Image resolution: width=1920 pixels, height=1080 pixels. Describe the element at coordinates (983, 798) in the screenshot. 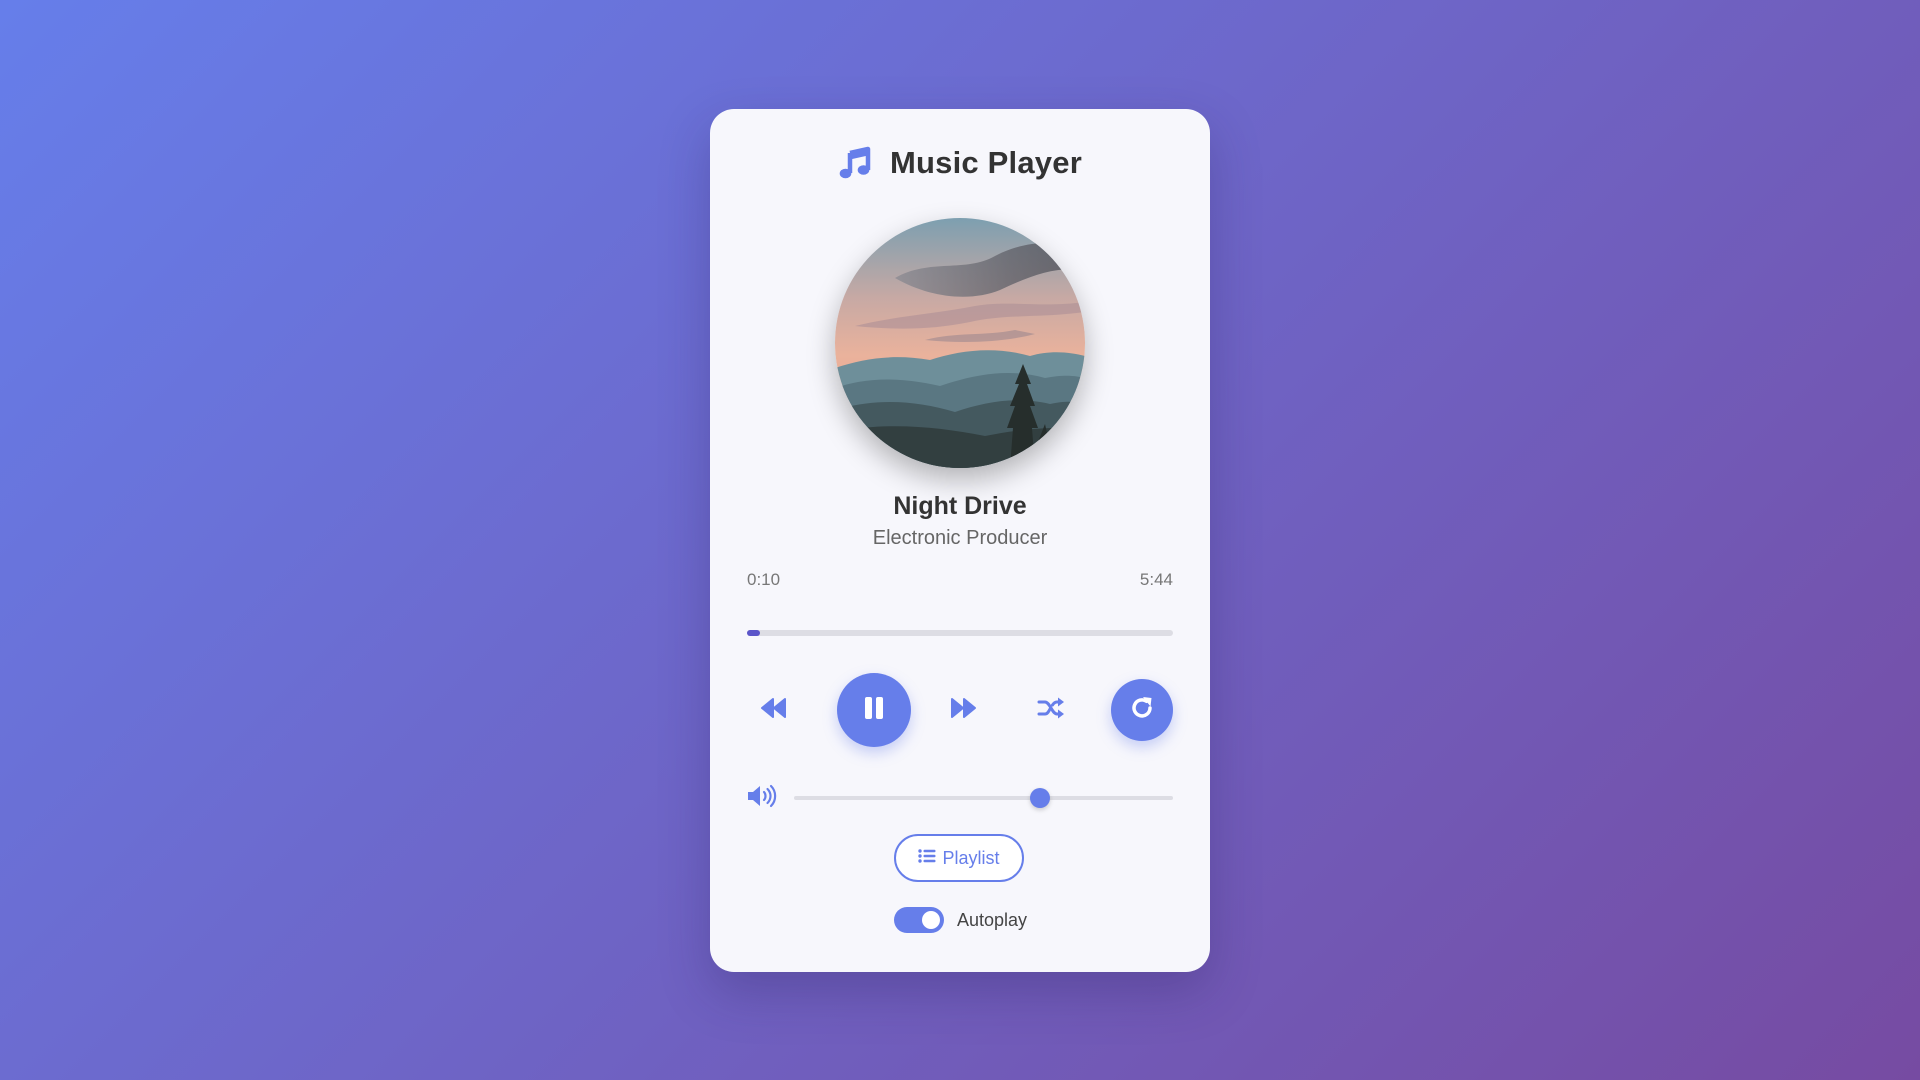

I see `volume-slider` at that location.